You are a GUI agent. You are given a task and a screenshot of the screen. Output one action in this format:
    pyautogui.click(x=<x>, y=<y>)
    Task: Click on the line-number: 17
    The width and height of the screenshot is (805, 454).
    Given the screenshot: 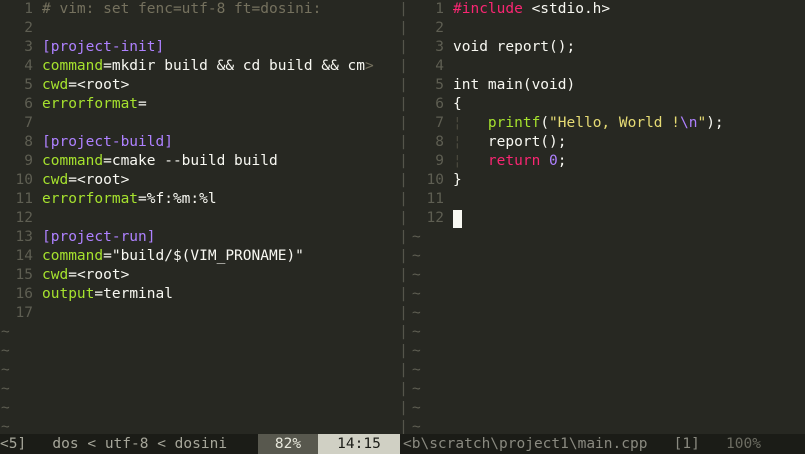 What is the action you would take?
    pyautogui.click(x=24, y=313)
    